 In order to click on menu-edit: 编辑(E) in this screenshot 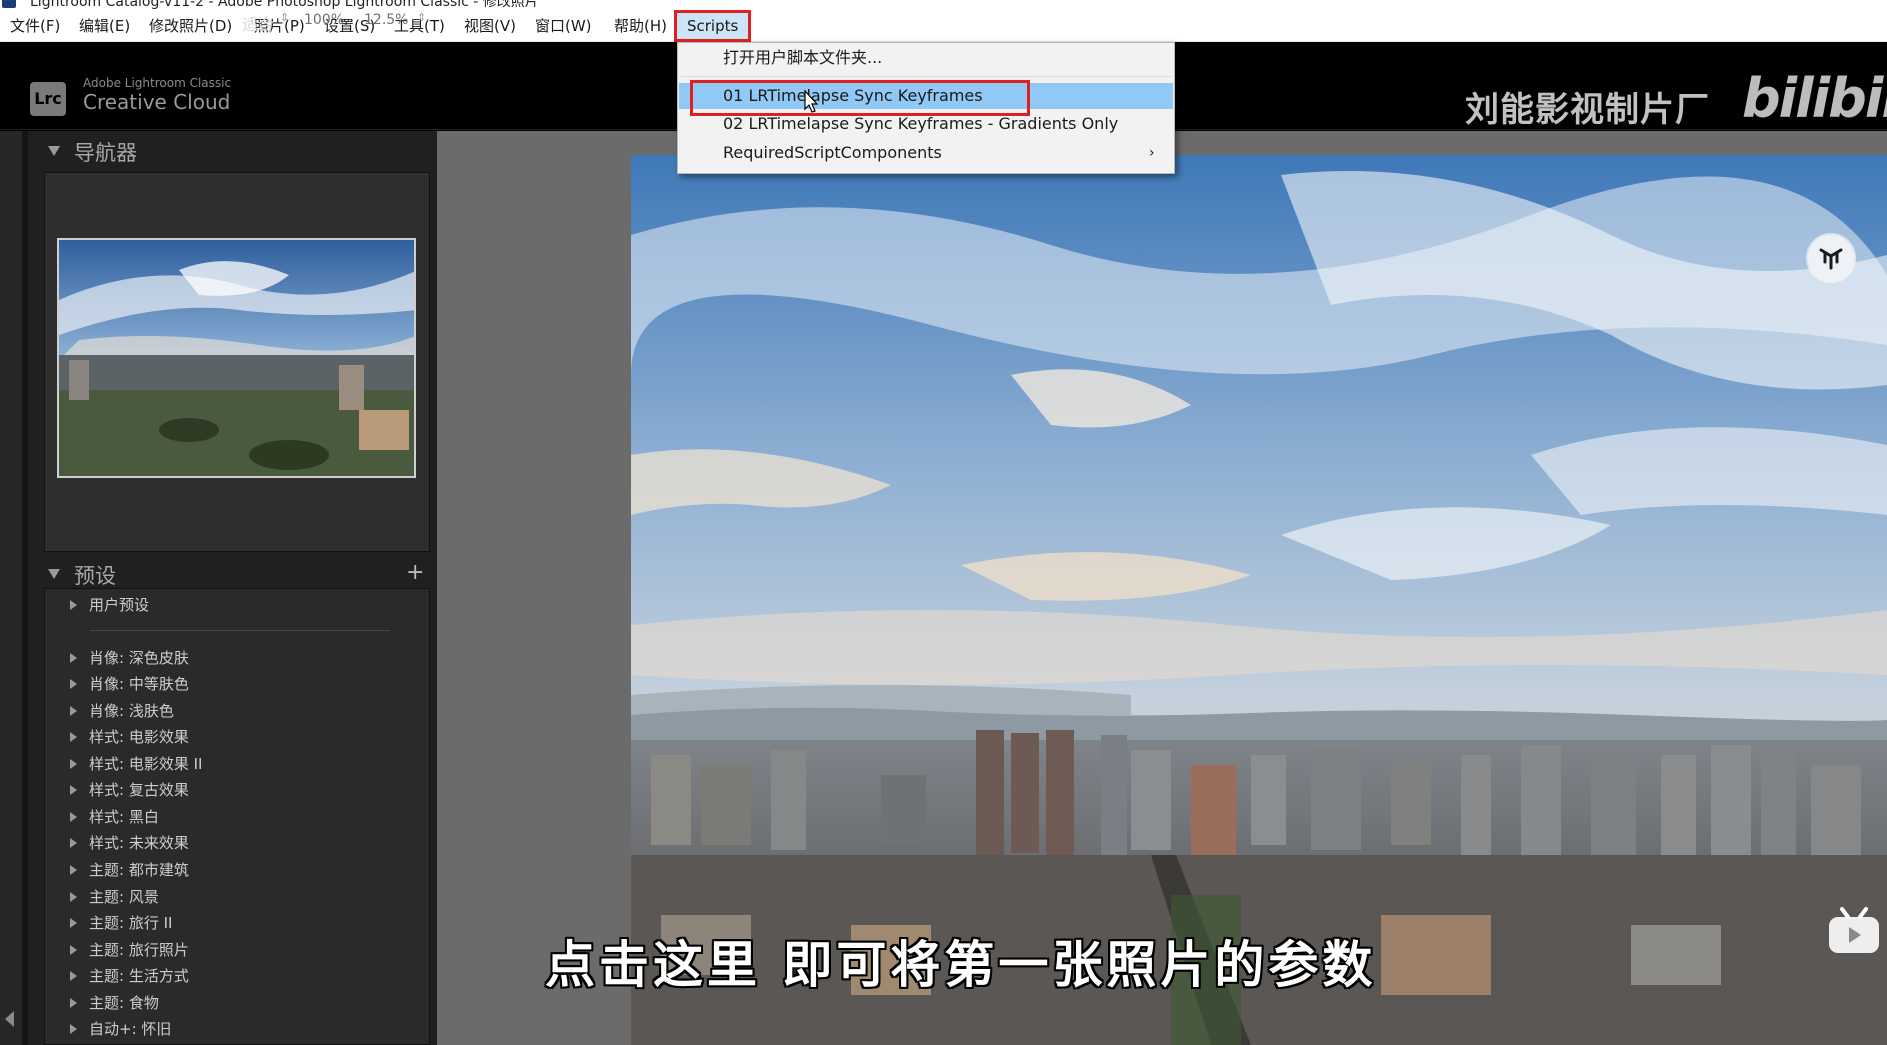, I will do `click(104, 26)`.